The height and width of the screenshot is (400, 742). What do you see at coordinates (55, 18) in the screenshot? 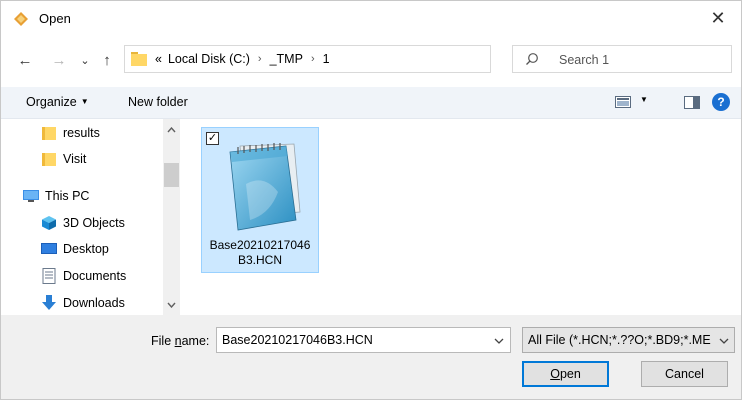
I see `window-title: Open` at bounding box center [55, 18].